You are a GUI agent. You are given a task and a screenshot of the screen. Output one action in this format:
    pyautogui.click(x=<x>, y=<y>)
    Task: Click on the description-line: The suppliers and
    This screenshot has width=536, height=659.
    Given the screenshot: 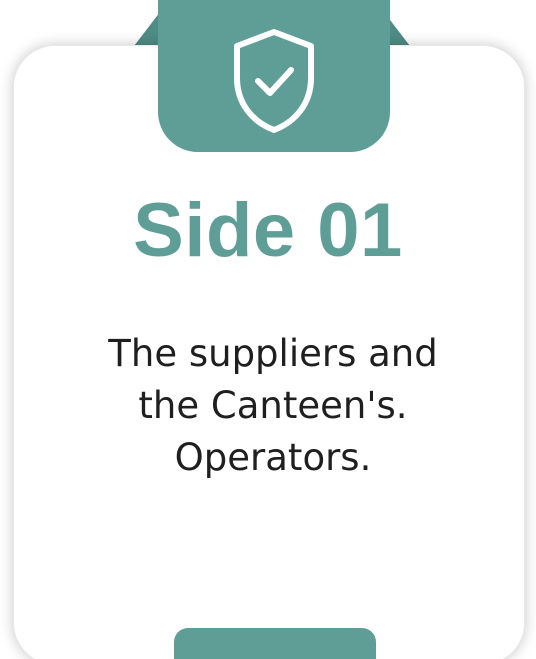 What is the action you would take?
    pyautogui.click(x=273, y=353)
    